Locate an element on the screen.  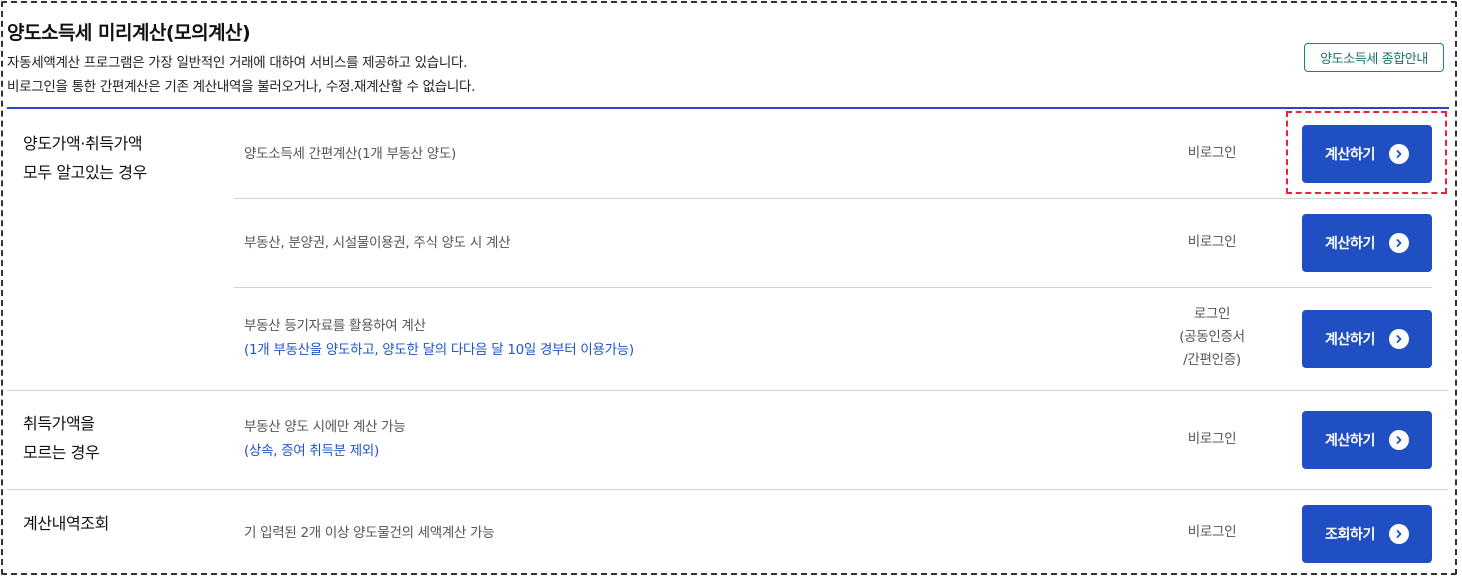
category-known-values: 양도가액·취득가액 모두 알고있는 경우 is located at coordinates (85, 158).